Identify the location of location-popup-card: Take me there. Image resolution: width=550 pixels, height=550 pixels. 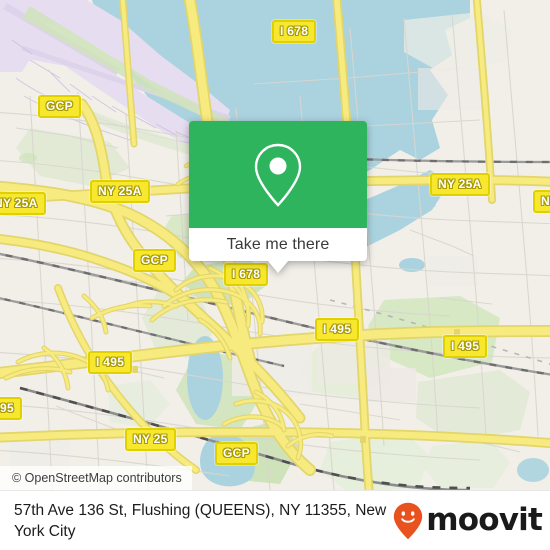
(278, 197).